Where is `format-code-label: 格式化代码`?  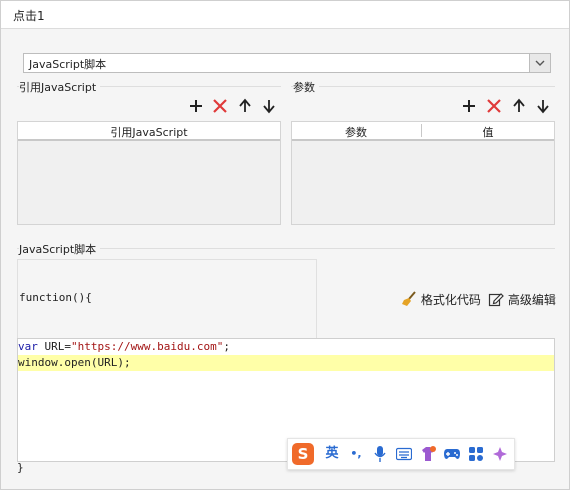 format-code-label: 格式化代码 is located at coordinates (450, 300).